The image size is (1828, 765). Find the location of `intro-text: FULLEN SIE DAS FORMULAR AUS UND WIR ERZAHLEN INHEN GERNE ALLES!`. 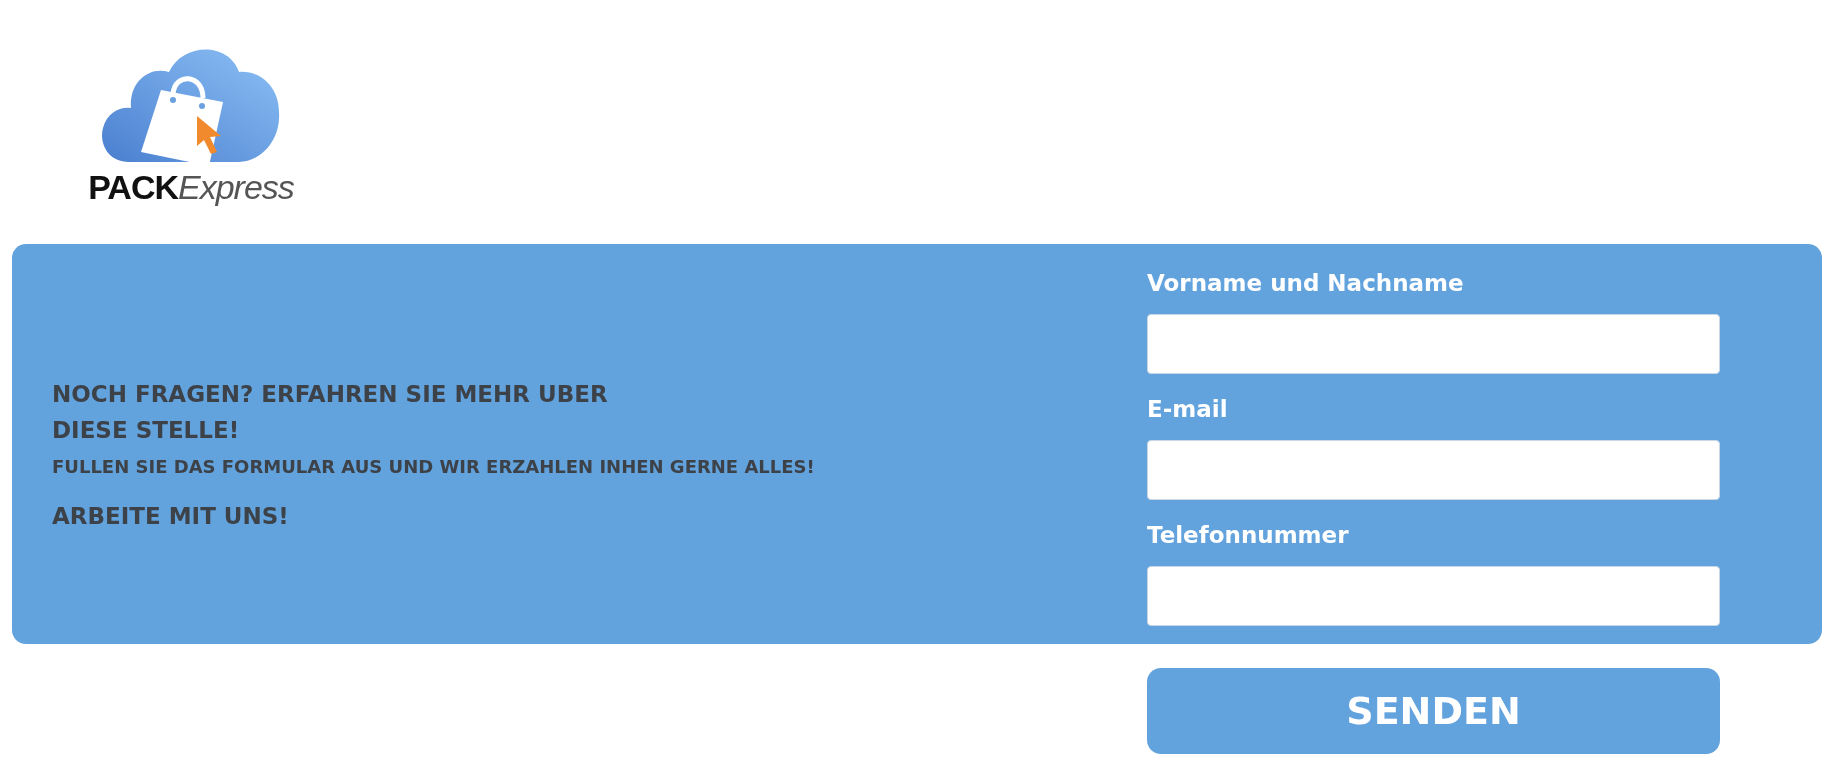

intro-text: FULLEN SIE DAS FORMULAR AUS UND WIR ERZAHLEN INHEN GERNE ALLES! is located at coordinates (434, 466).